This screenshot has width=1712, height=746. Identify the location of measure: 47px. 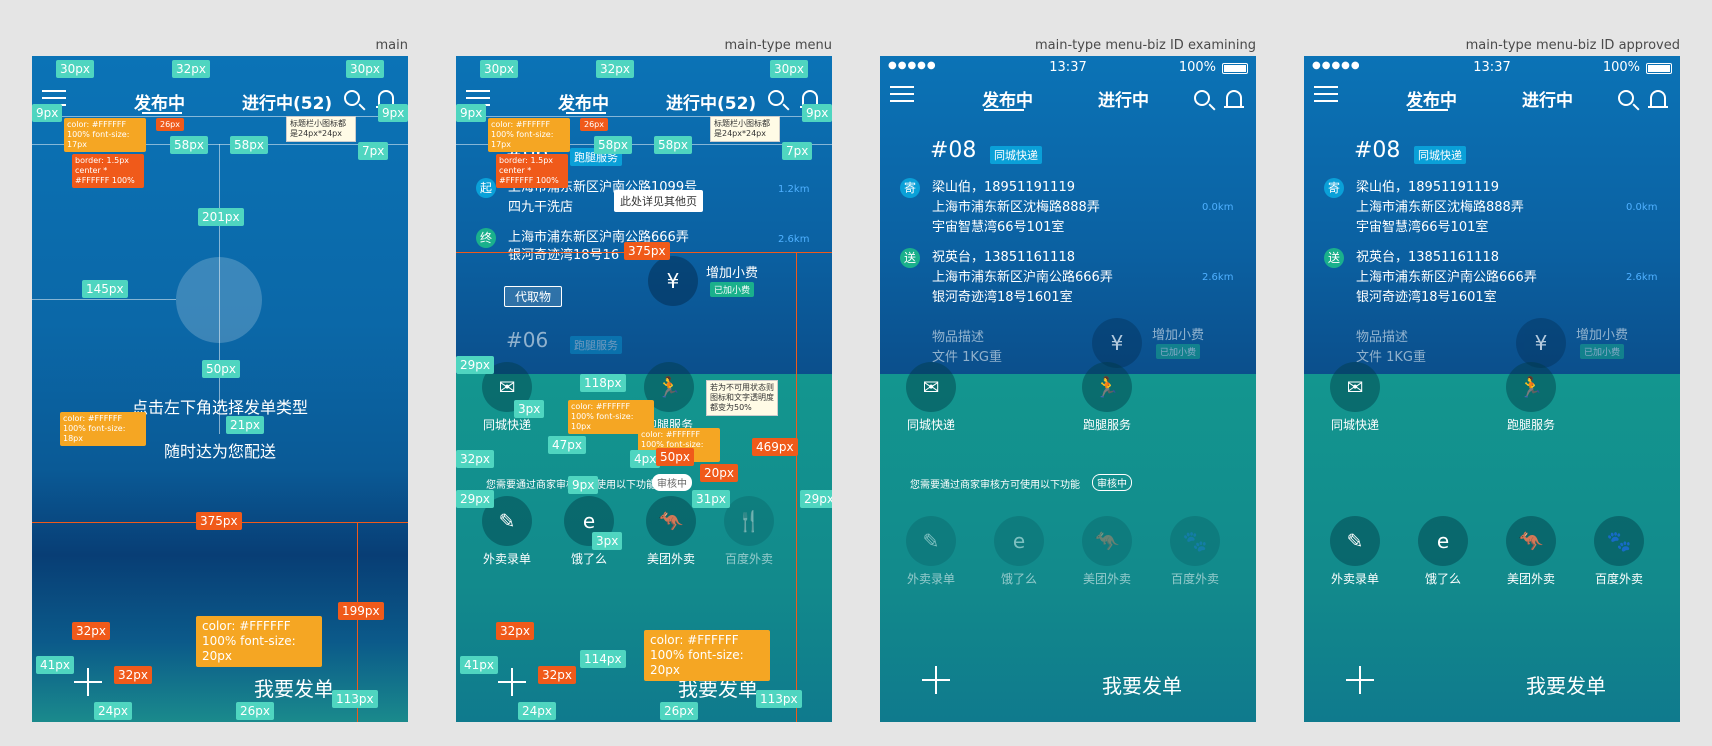
(567, 445).